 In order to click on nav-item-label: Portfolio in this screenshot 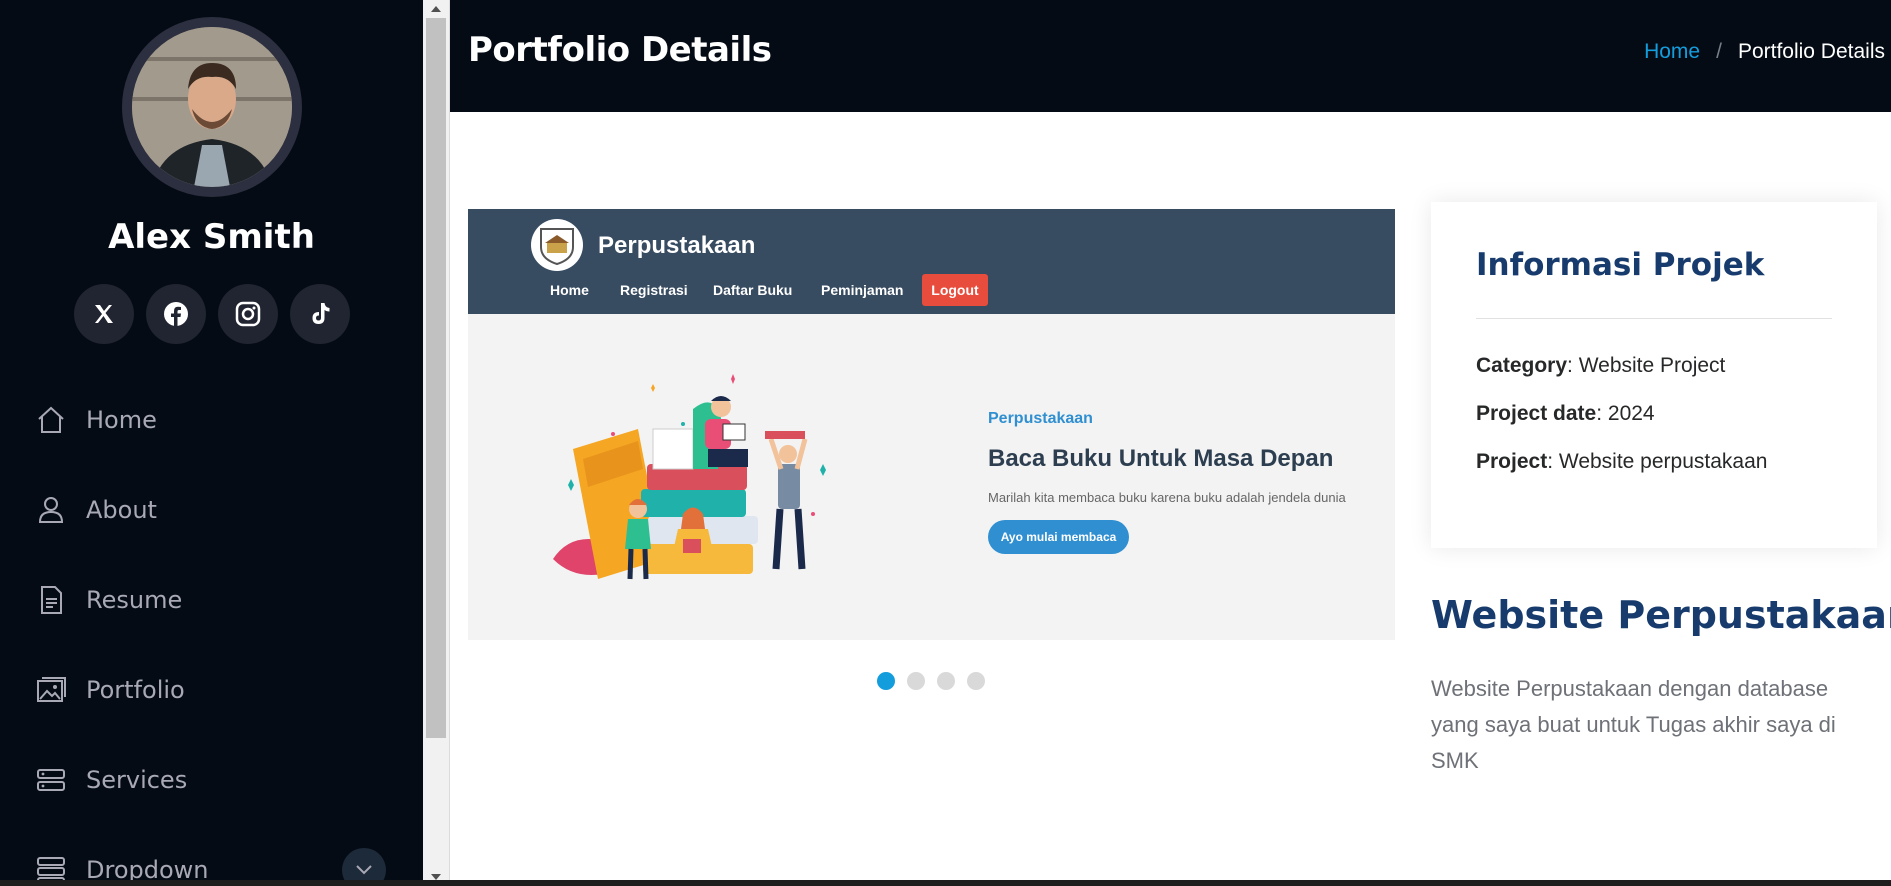, I will do `click(135, 690)`.